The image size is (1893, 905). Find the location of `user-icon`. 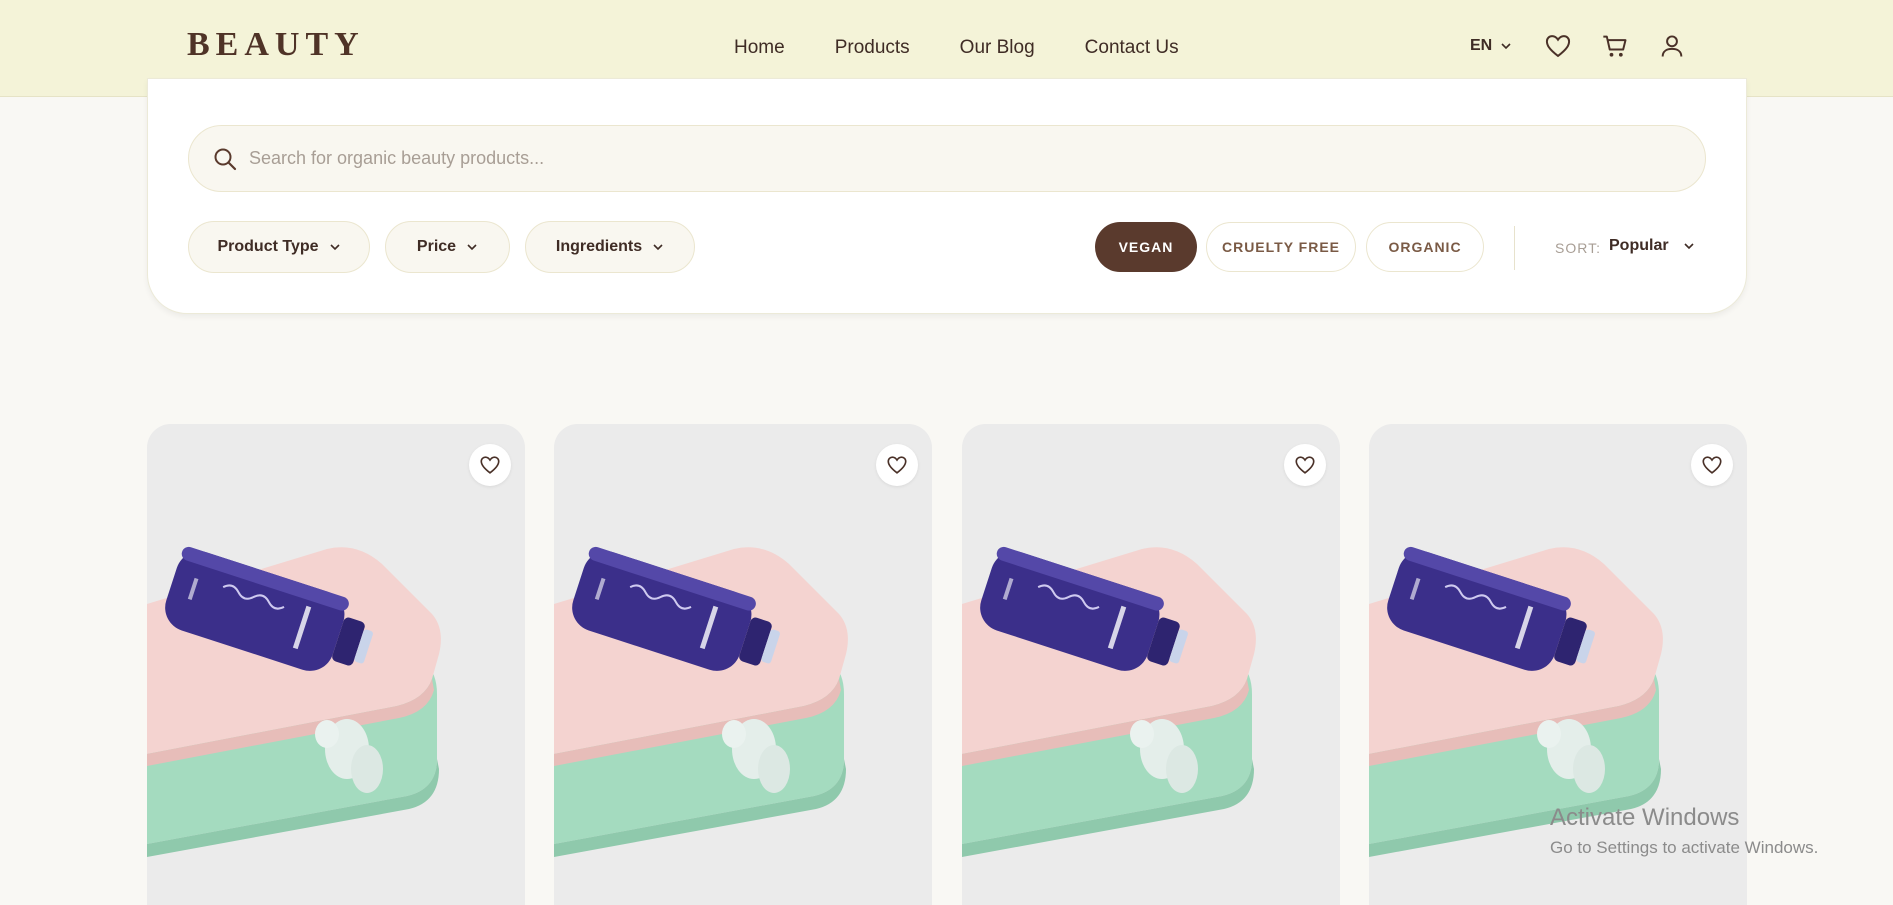

user-icon is located at coordinates (1672, 46).